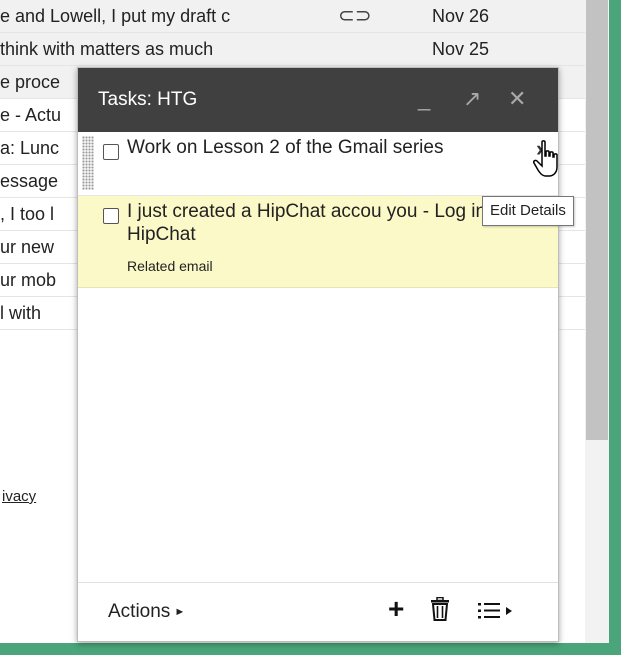  What do you see at coordinates (355, 16) in the screenshot?
I see `paperclip-icon: ⊂⊃` at bounding box center [355, 16].